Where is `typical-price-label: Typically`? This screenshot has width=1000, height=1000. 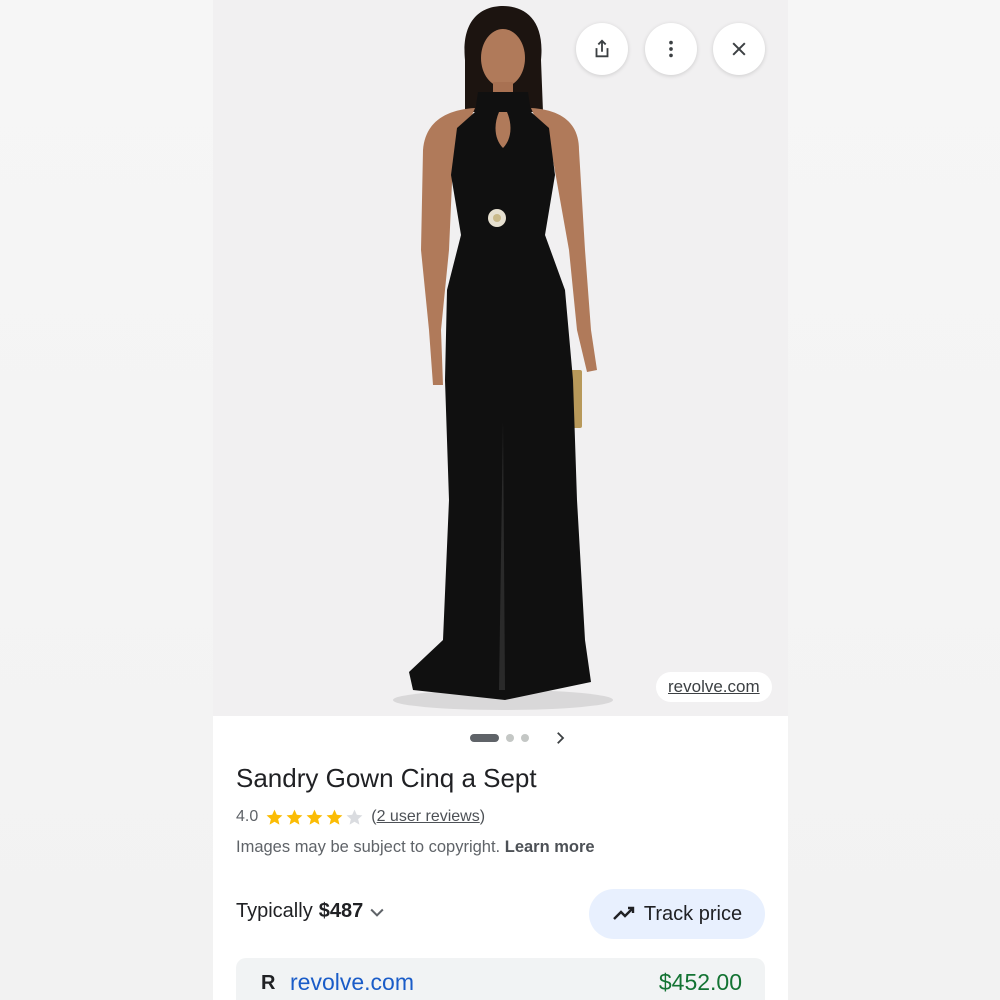
typical-price-label: Typically is located at coordinates (274, 911).